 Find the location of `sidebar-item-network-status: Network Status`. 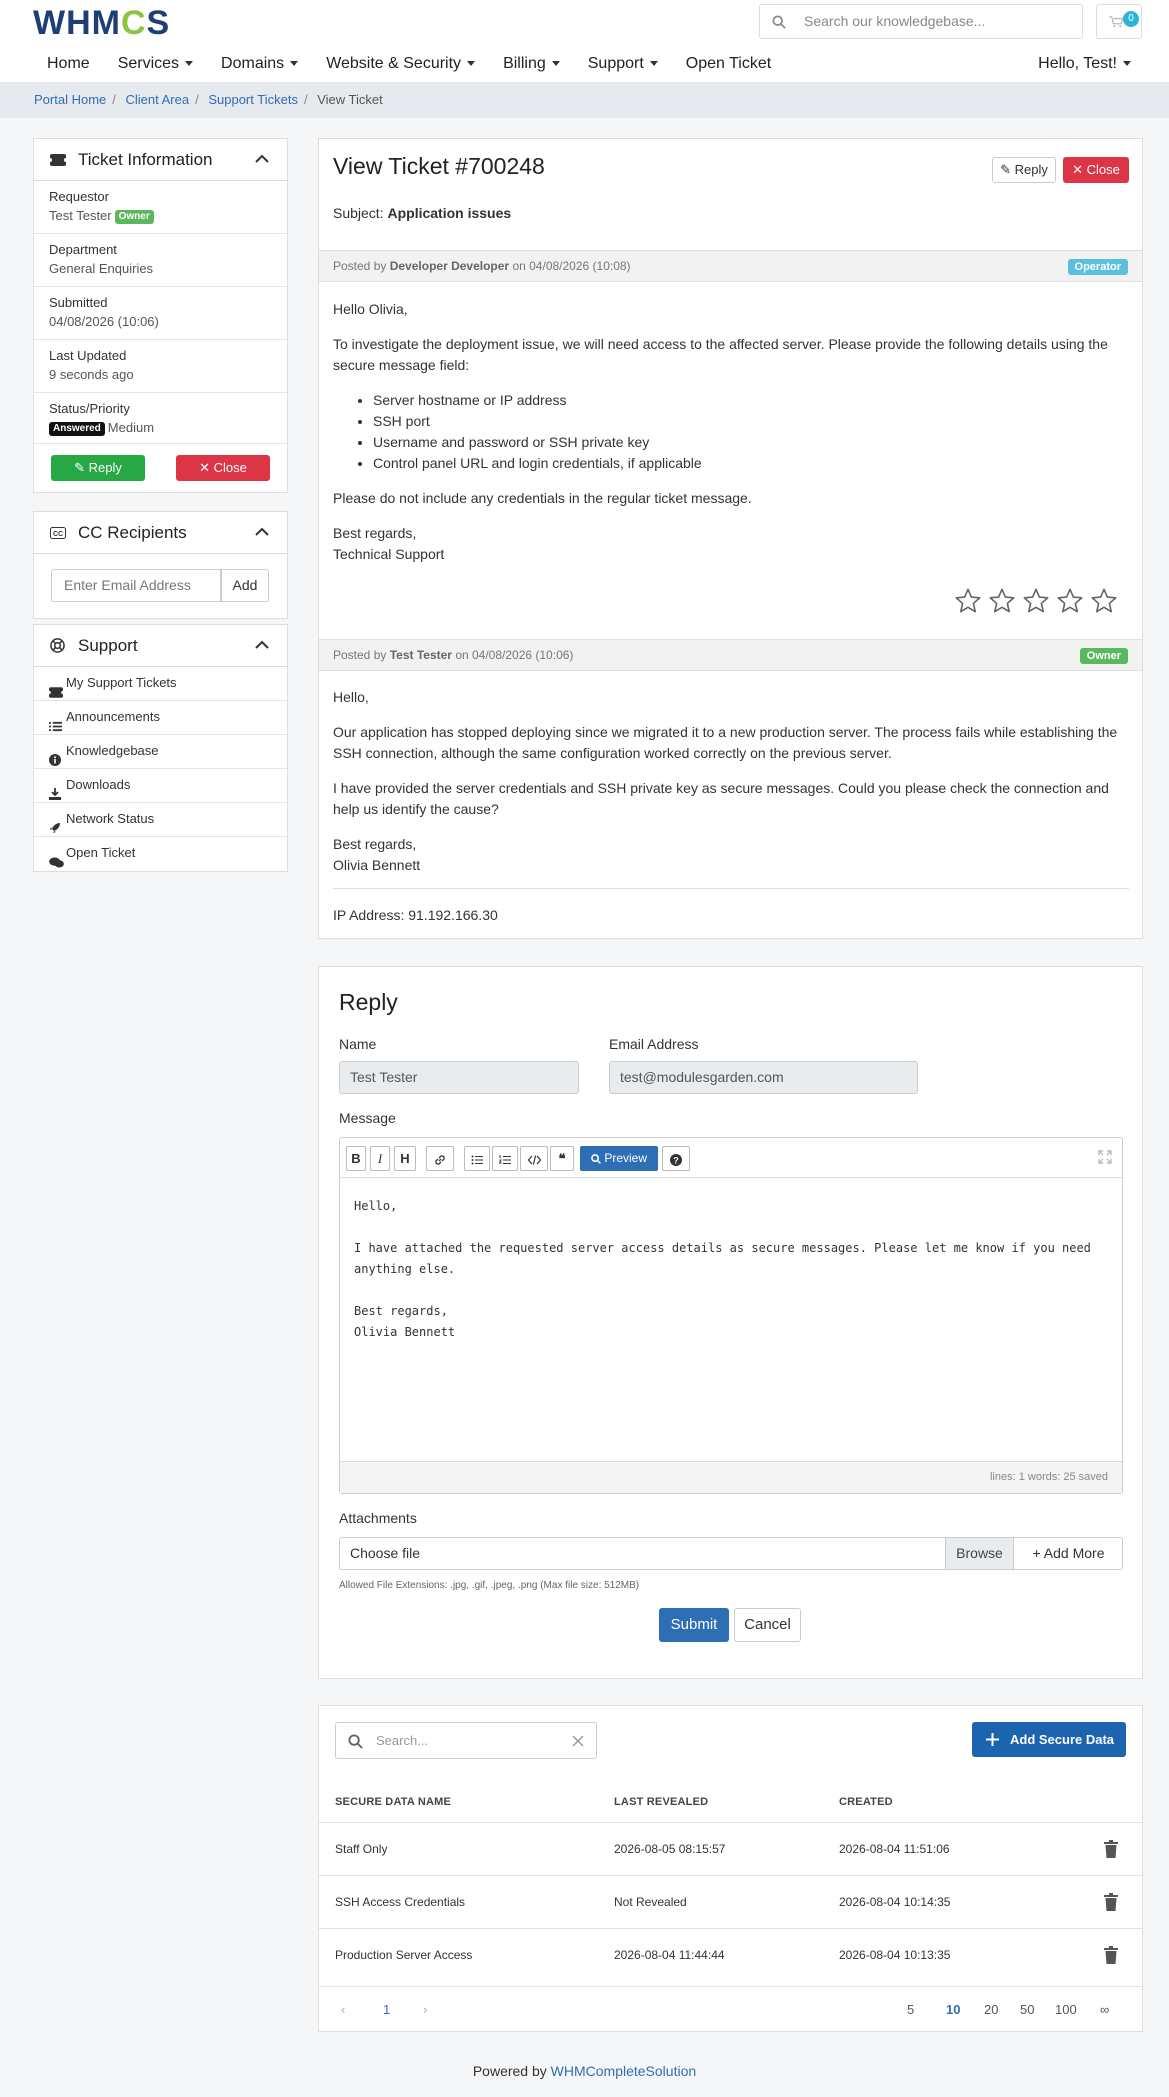

sidebar-item-network-status: Network Status is located at coordinates (160, 820).